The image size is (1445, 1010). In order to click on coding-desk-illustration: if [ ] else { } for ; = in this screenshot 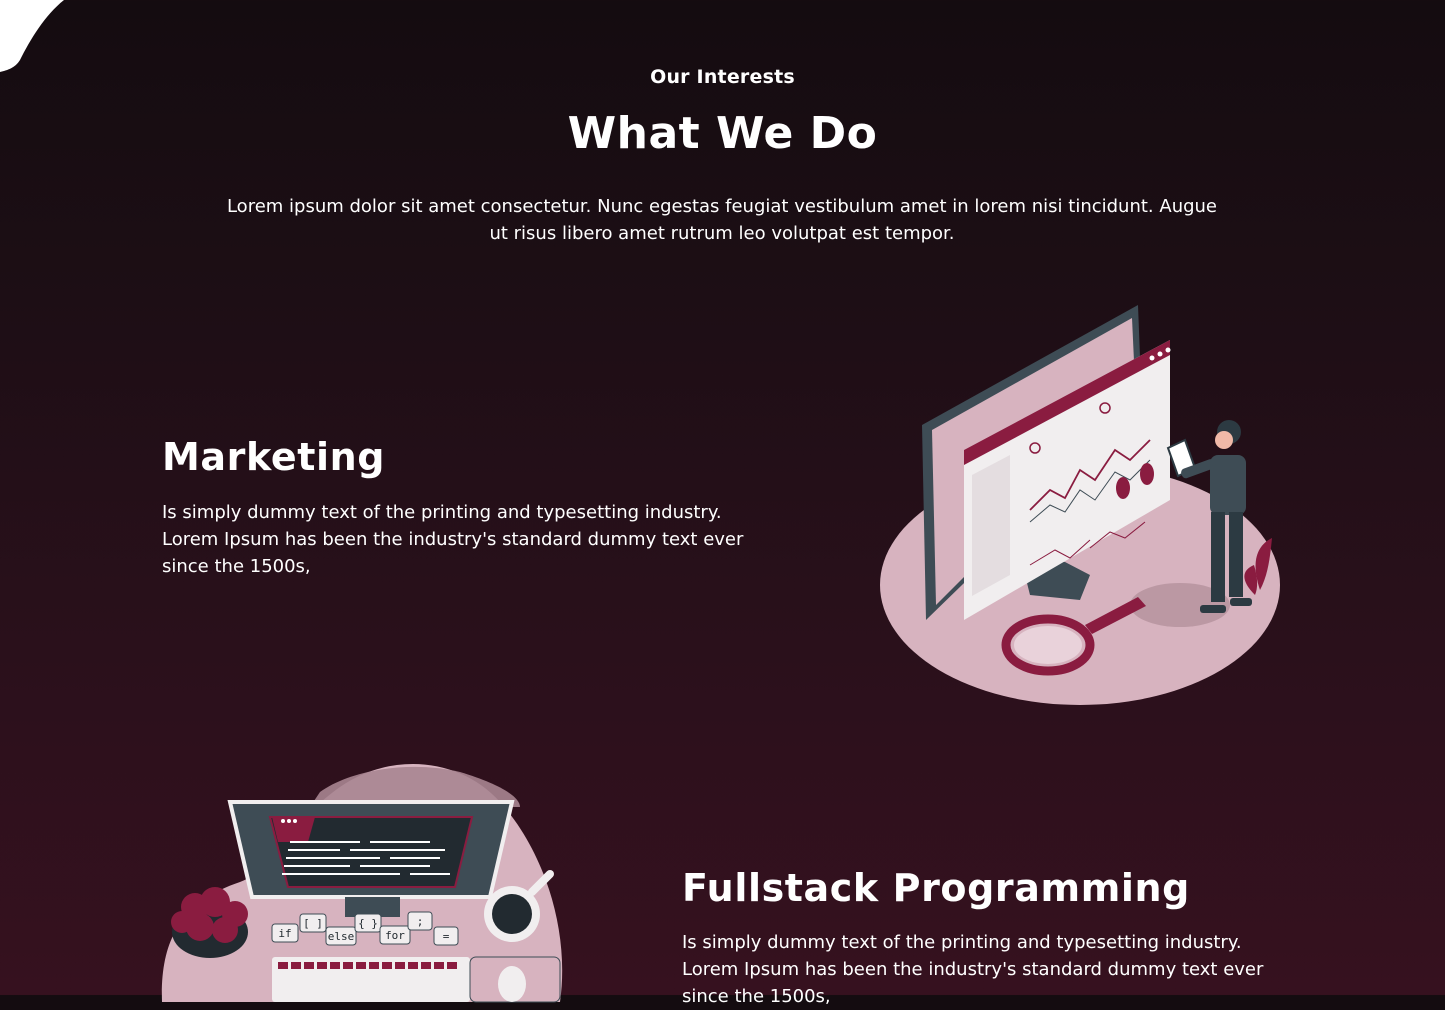, I will do `click(362, 883)`.